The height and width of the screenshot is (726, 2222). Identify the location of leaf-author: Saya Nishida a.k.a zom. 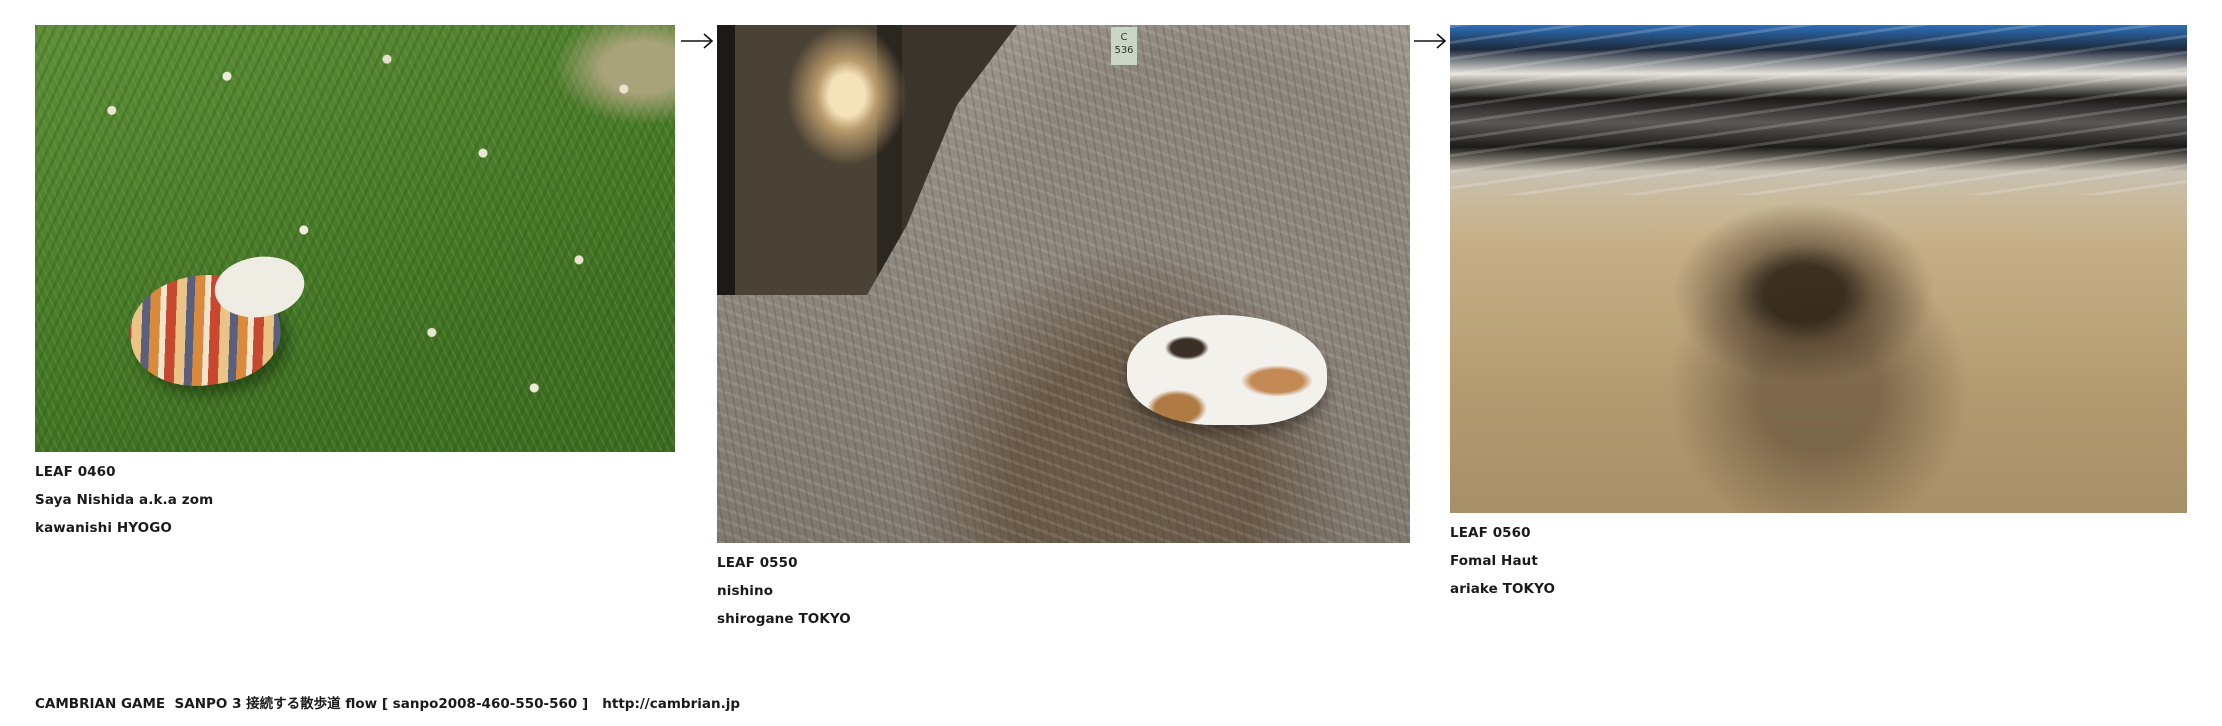
(124, 500).